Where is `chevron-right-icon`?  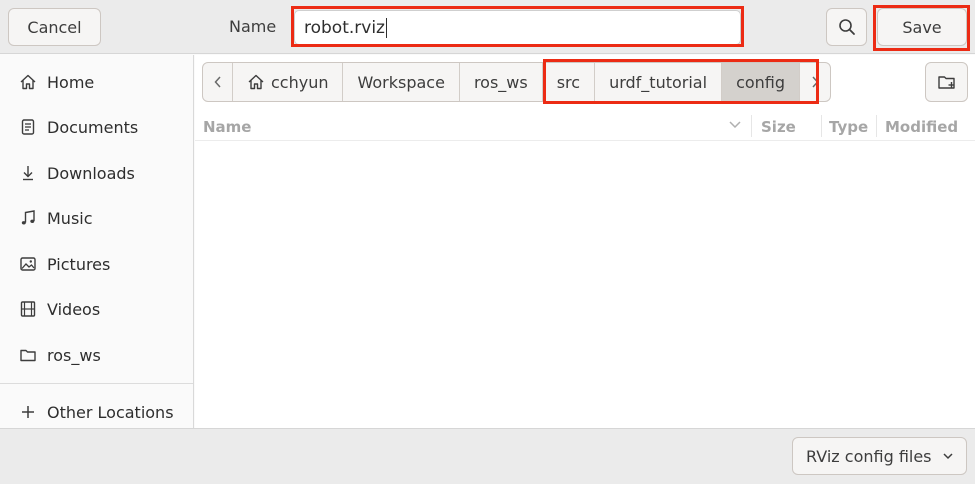
chevron-right-icon is located at coordinates (815, 82).